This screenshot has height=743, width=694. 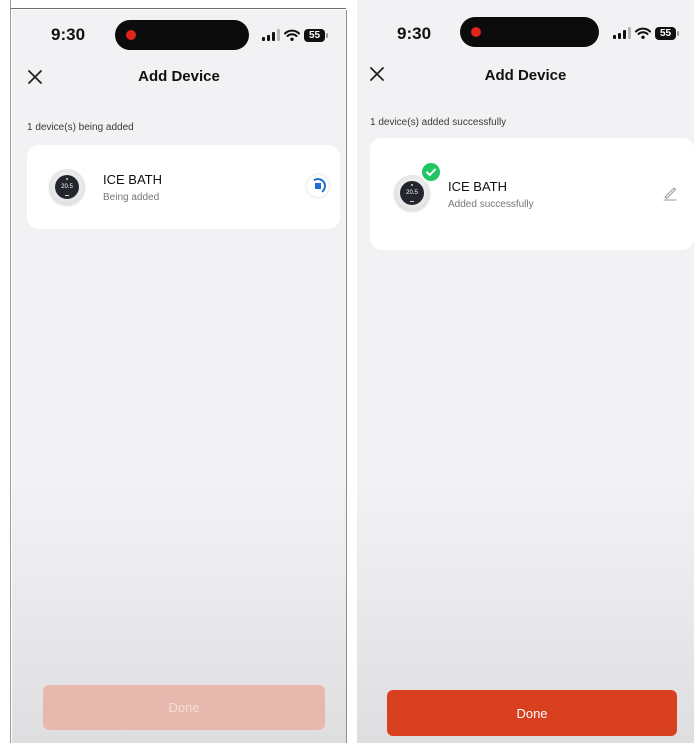 What do you see at coordinates (438, 122) in the screenshot?
I see `progress-label: 1 device(s) added successfully` at bounding box center [438, 122].